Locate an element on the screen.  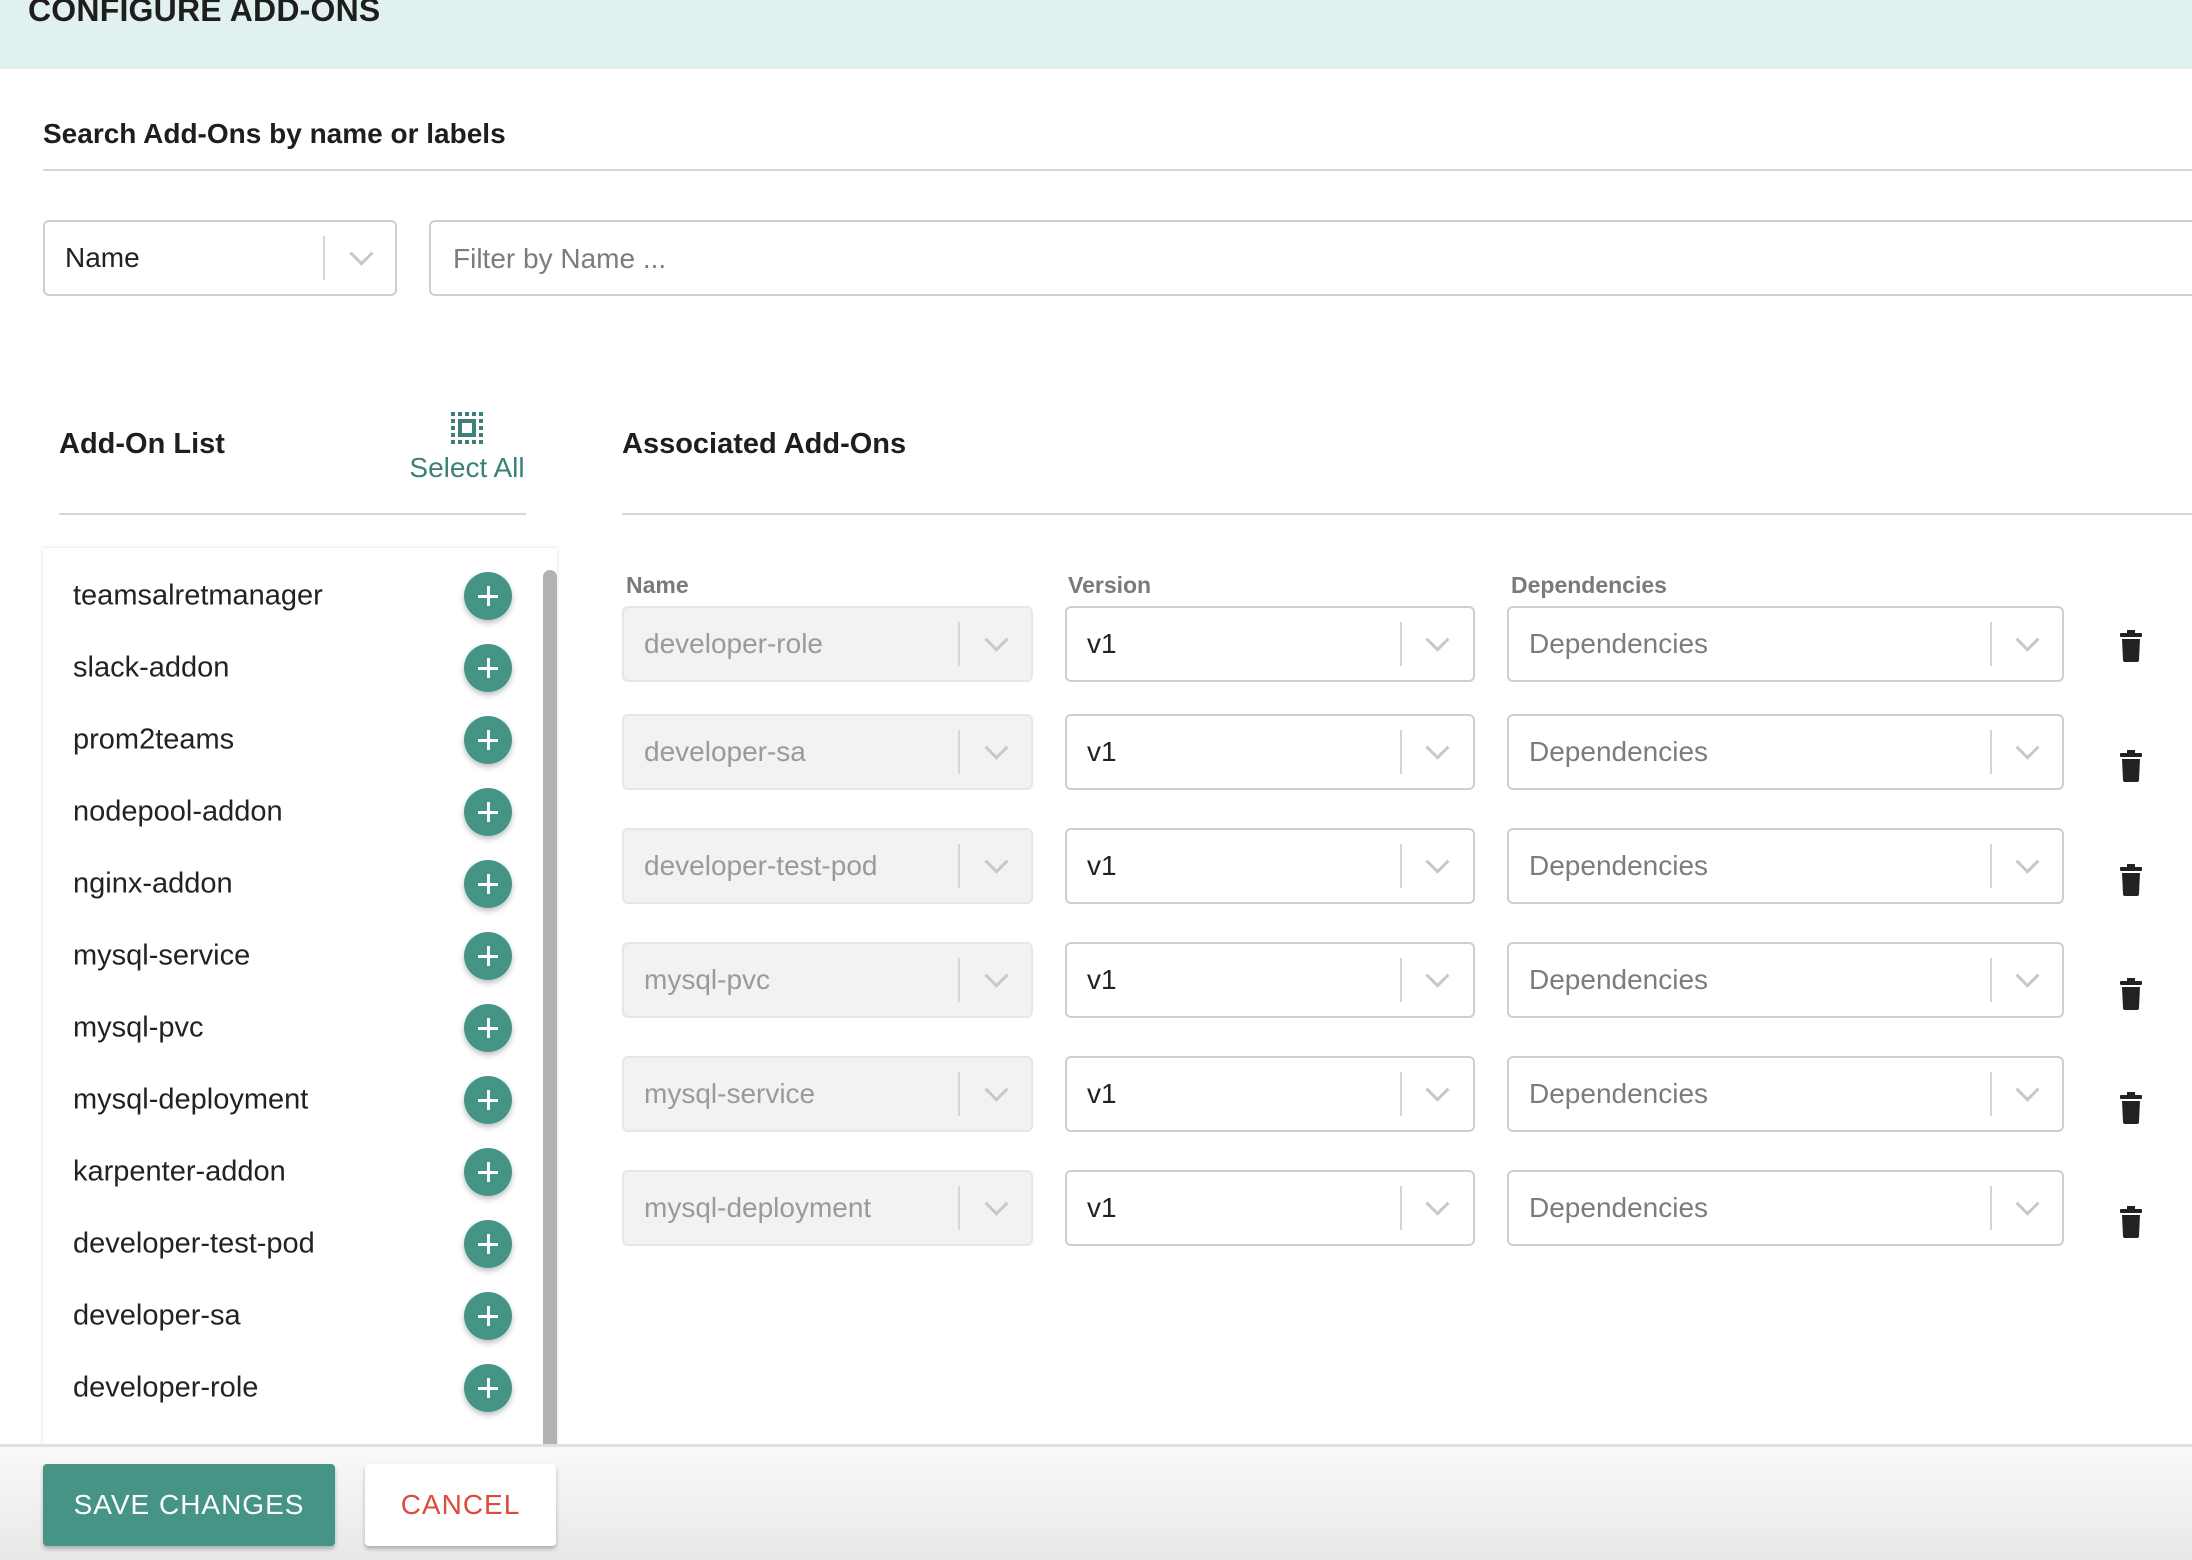
associated-addon-row: developer-sa v1 Dependencies is located at coordinates (1096, 752).